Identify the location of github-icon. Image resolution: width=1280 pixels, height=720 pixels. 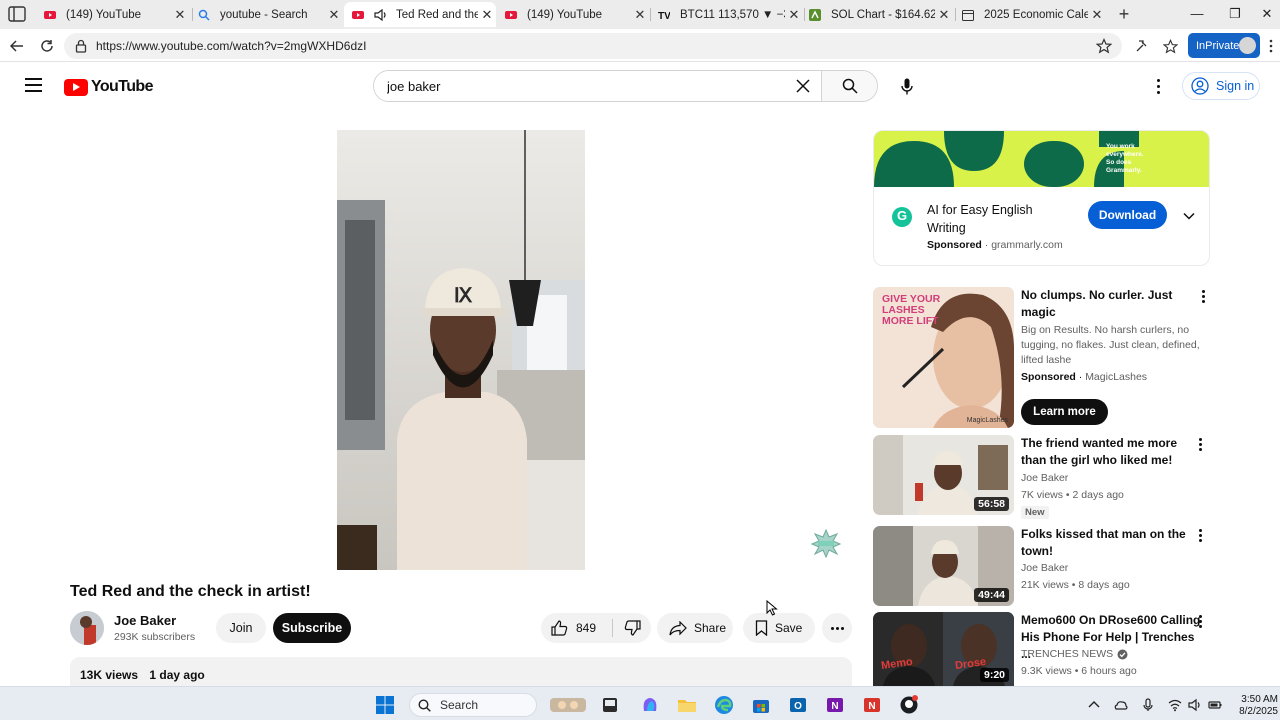
(909, 705).